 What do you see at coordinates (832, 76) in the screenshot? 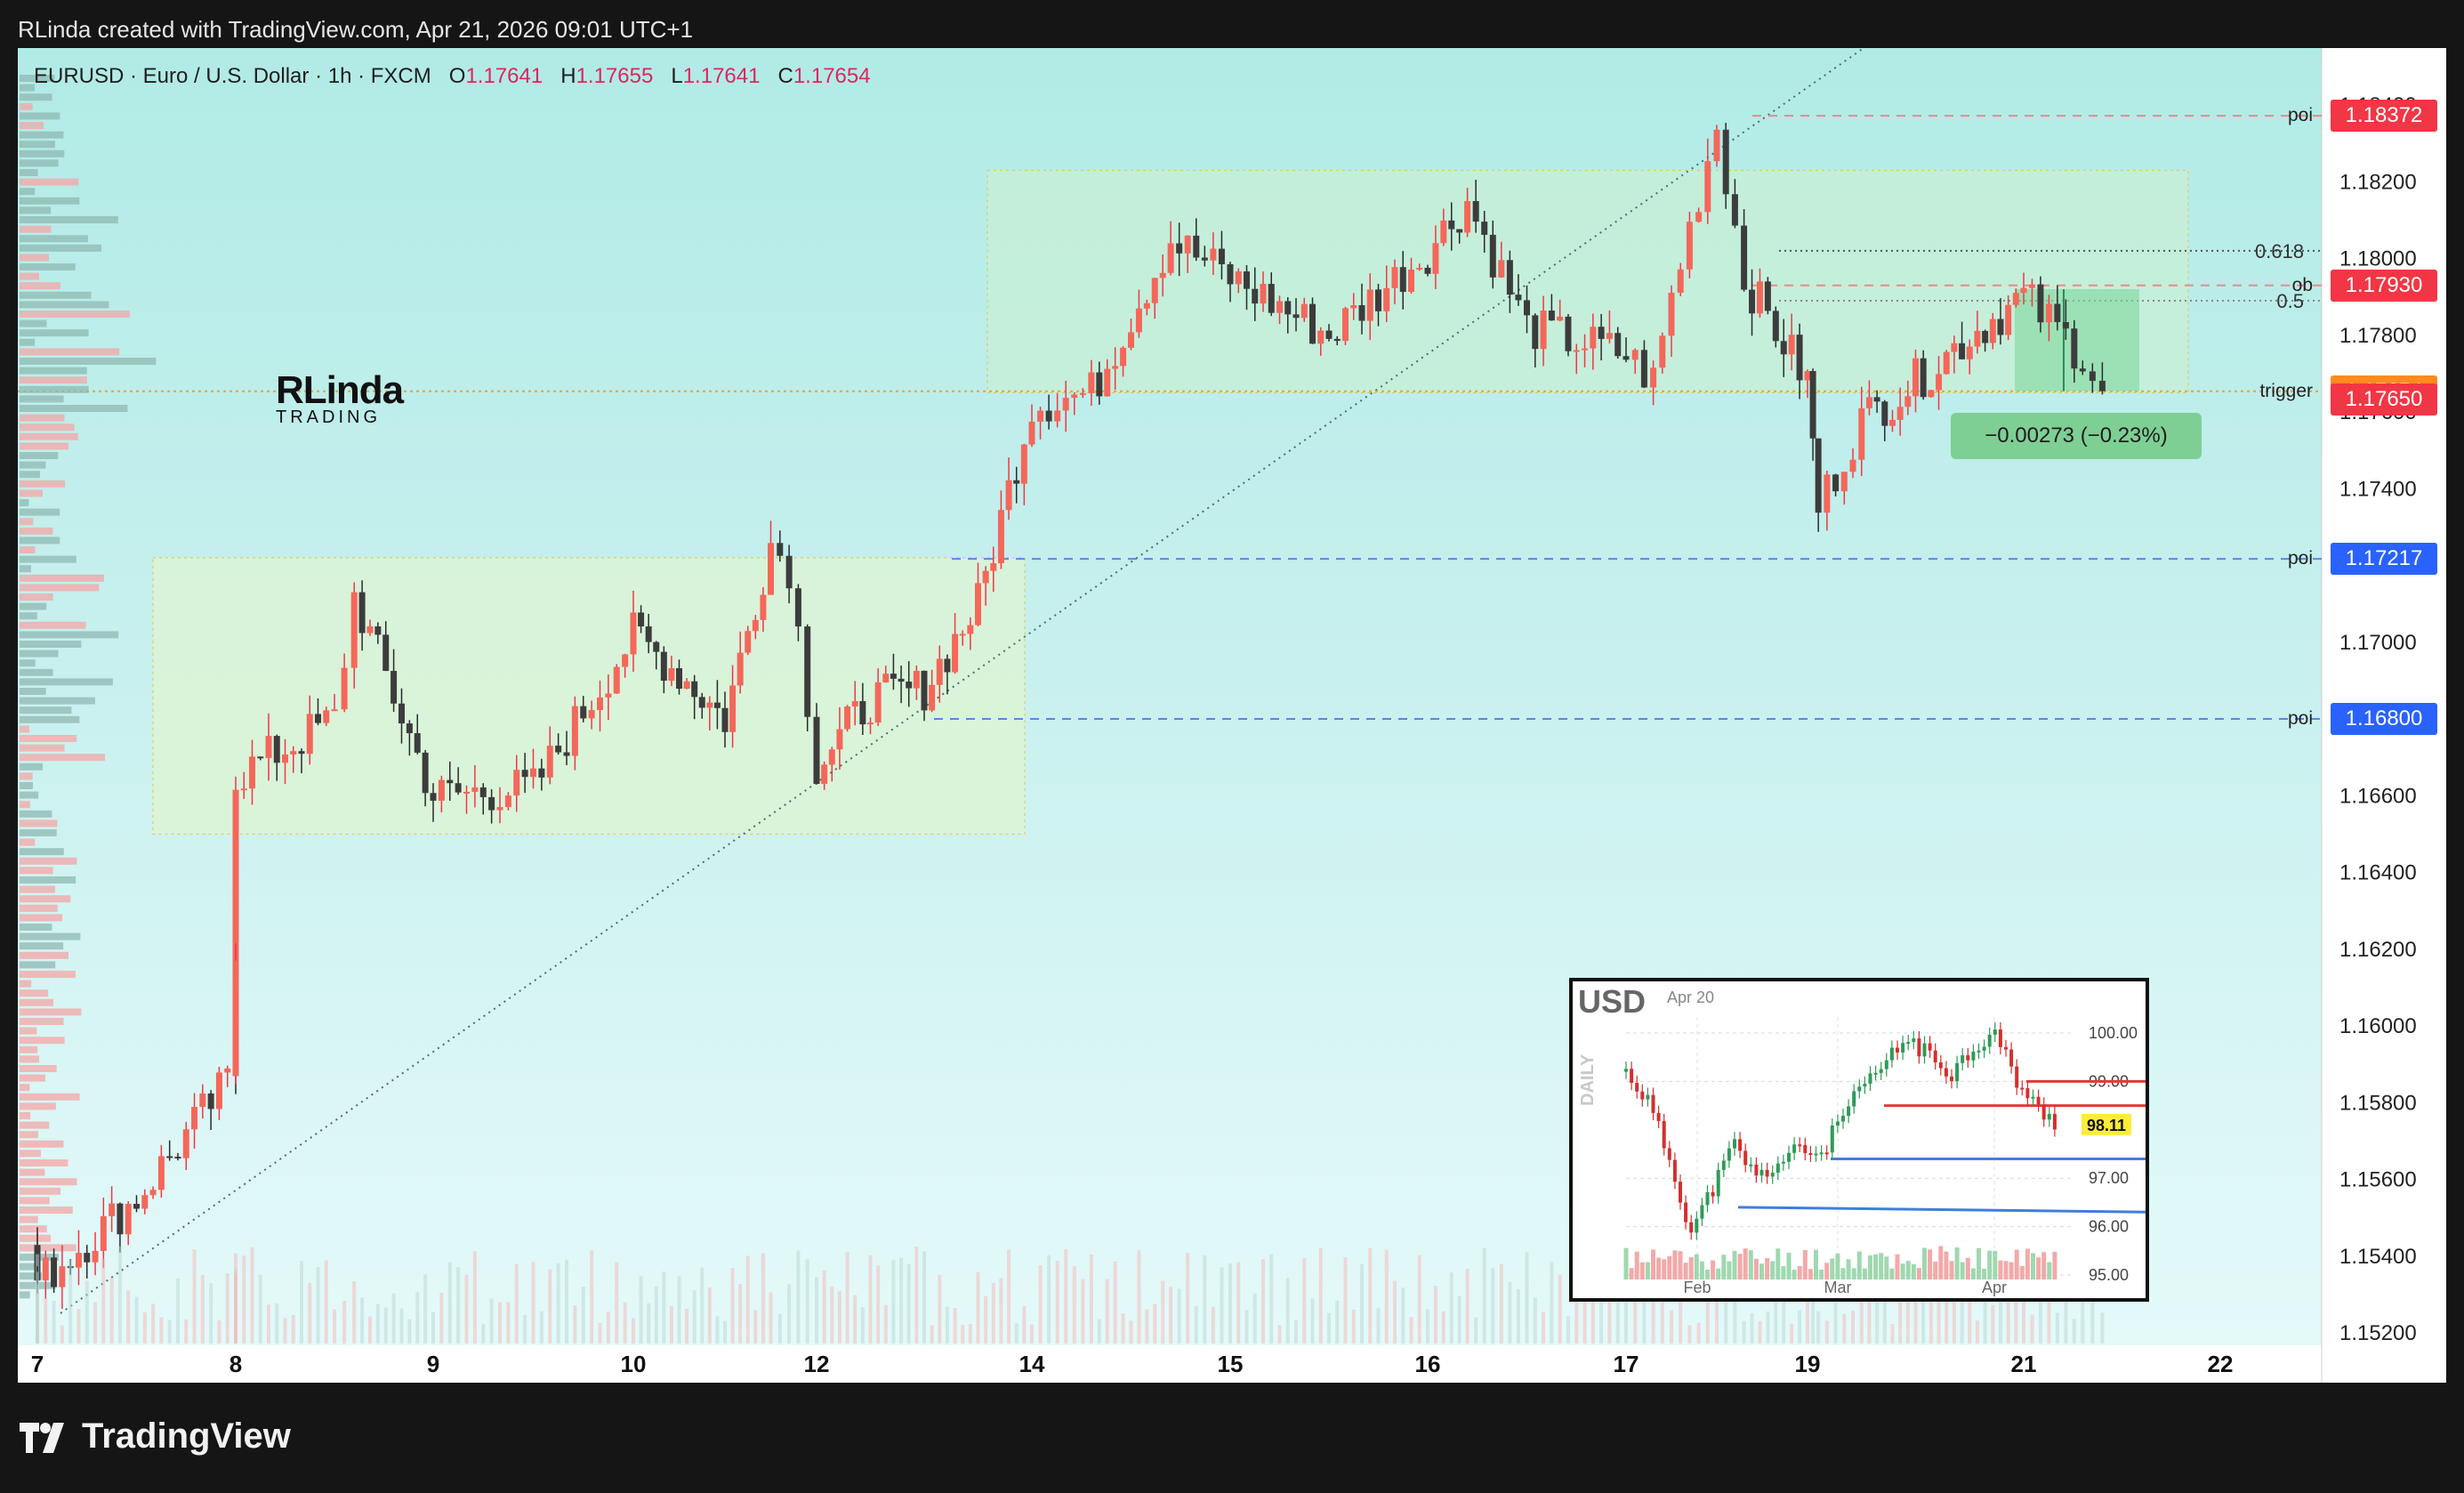
I see `close-value: 1.17654` at bounding box center [832, 76].